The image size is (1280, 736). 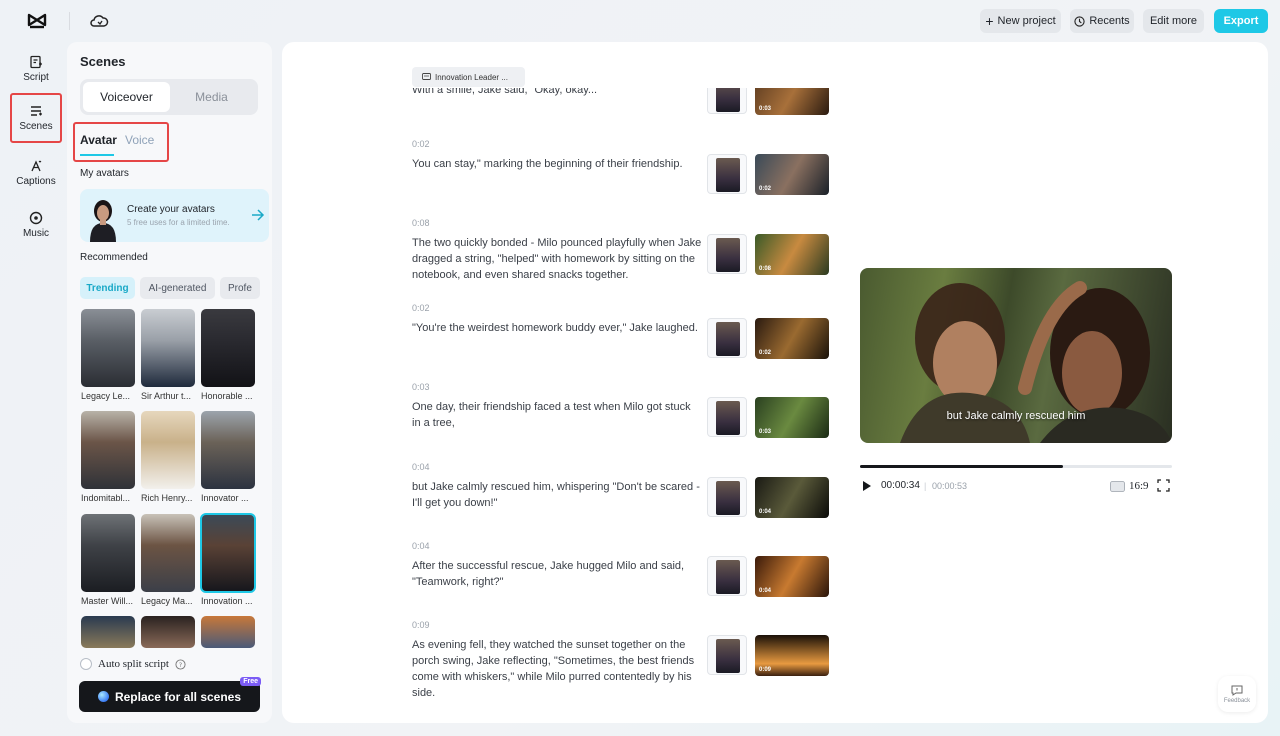 What do you see at coordinates (867, 486) in the screenshot?
I see `play-icon` at bounding box center [867, 486].